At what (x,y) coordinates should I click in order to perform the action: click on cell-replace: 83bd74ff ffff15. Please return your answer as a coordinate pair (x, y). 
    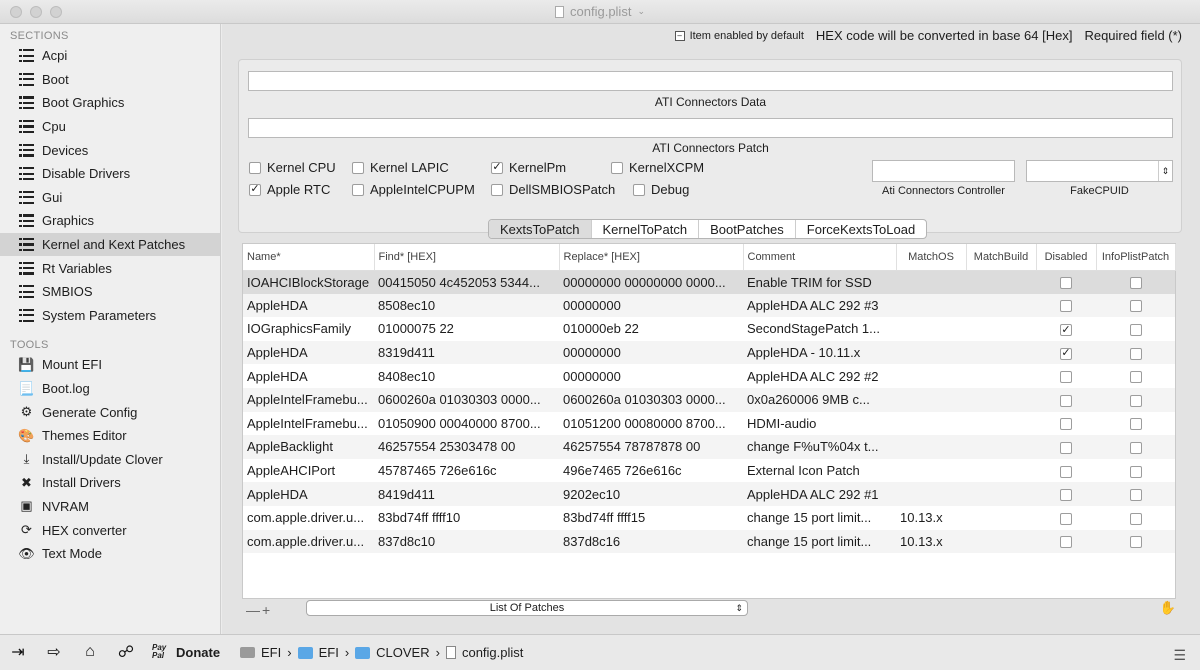
    Looking at the image, I should click on (651, 518).